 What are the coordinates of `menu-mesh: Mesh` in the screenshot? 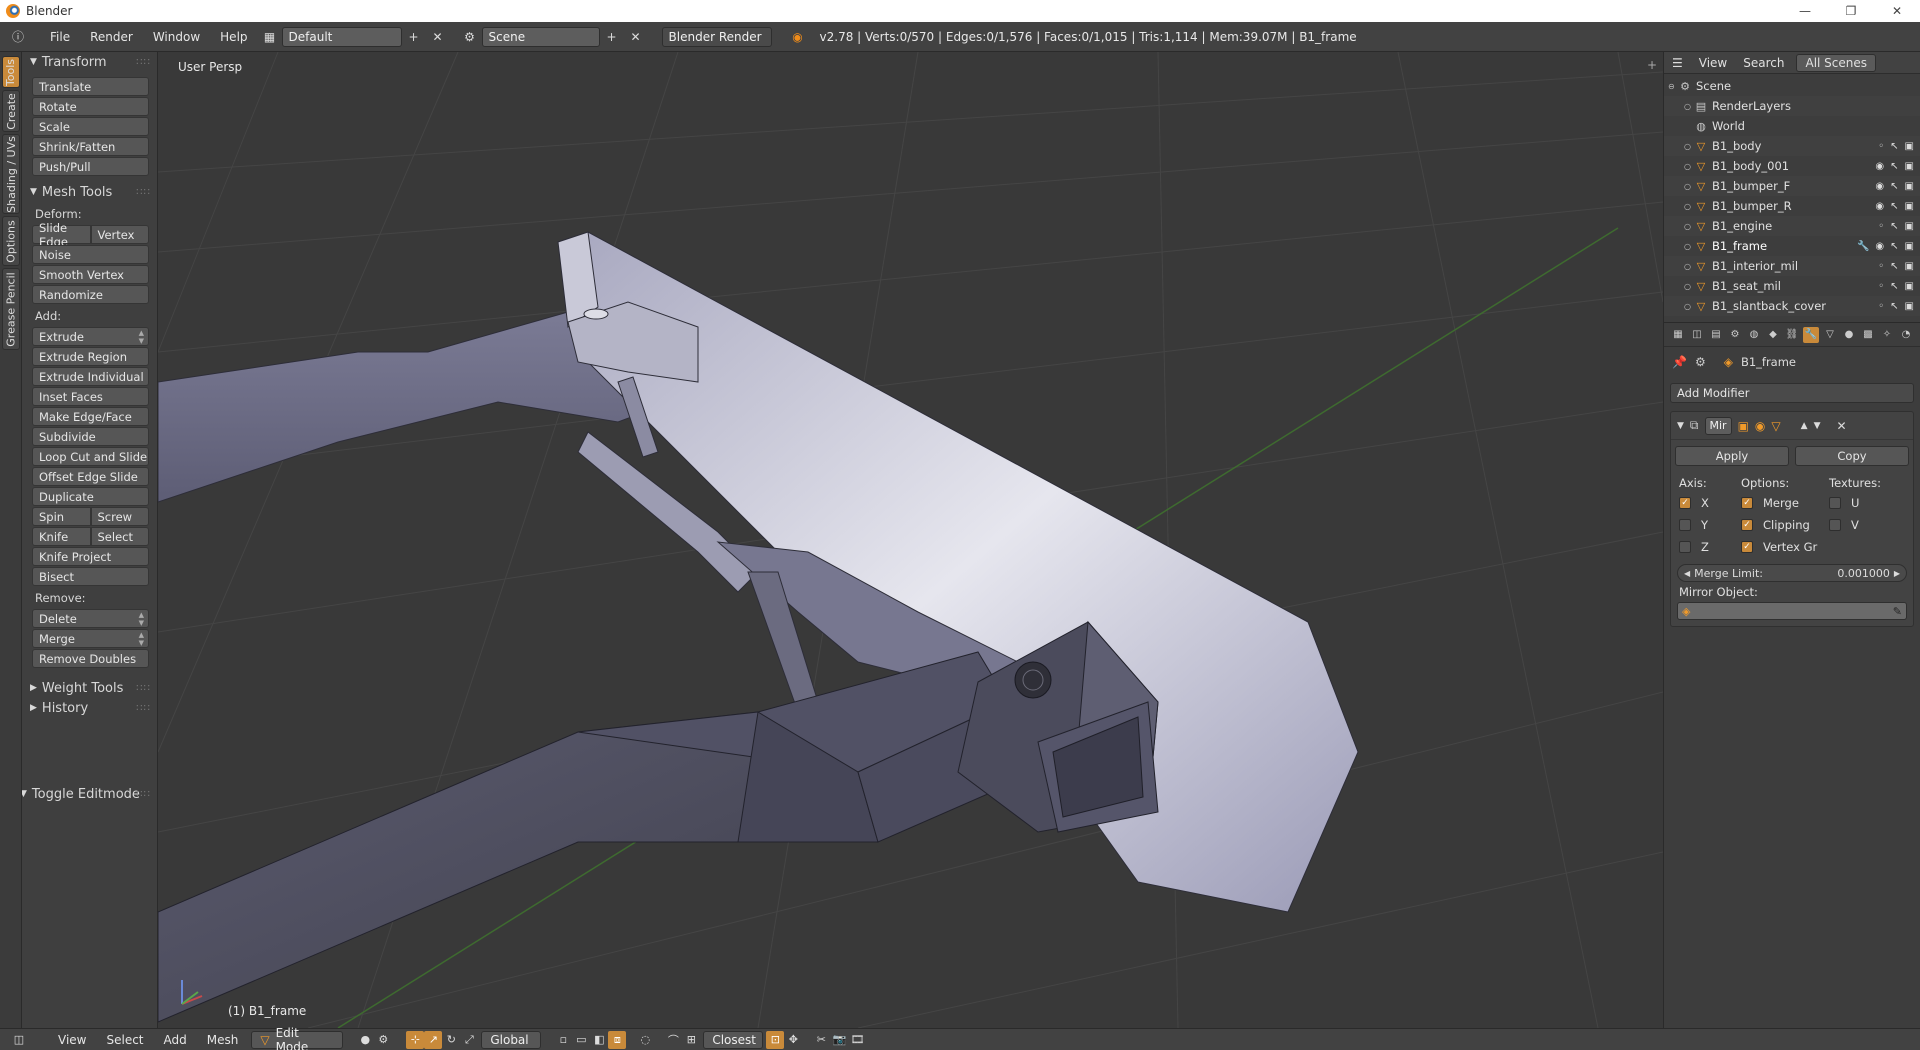 It's located at (223, 1040).